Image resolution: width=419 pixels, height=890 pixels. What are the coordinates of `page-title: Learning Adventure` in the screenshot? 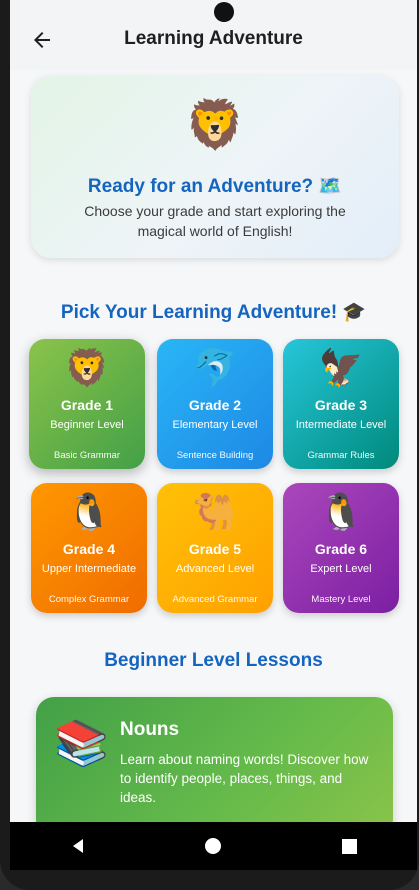 It's located at (213, 38).